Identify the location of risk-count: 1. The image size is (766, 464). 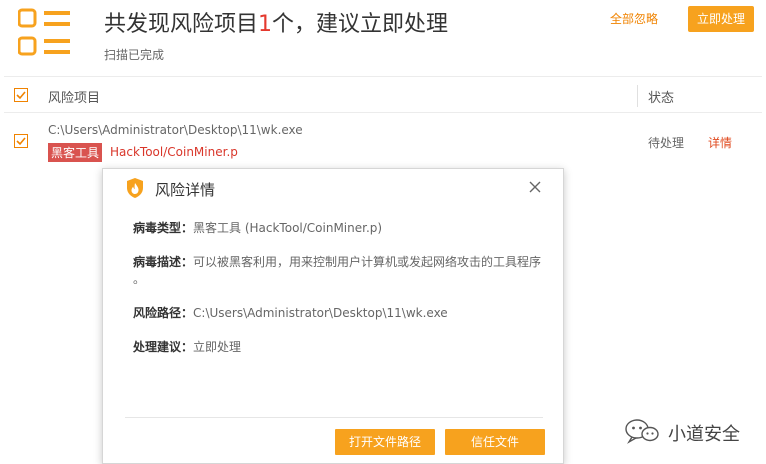
(265, 24).